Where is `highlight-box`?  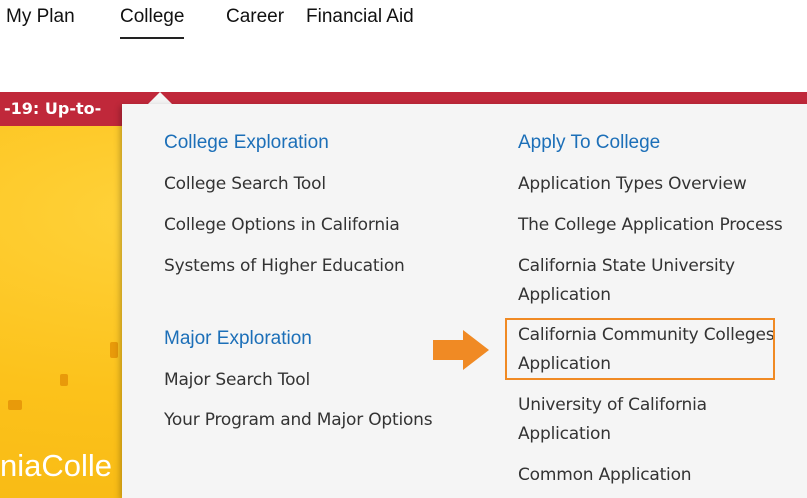
highlight-box is located at coordinates (640, 349).